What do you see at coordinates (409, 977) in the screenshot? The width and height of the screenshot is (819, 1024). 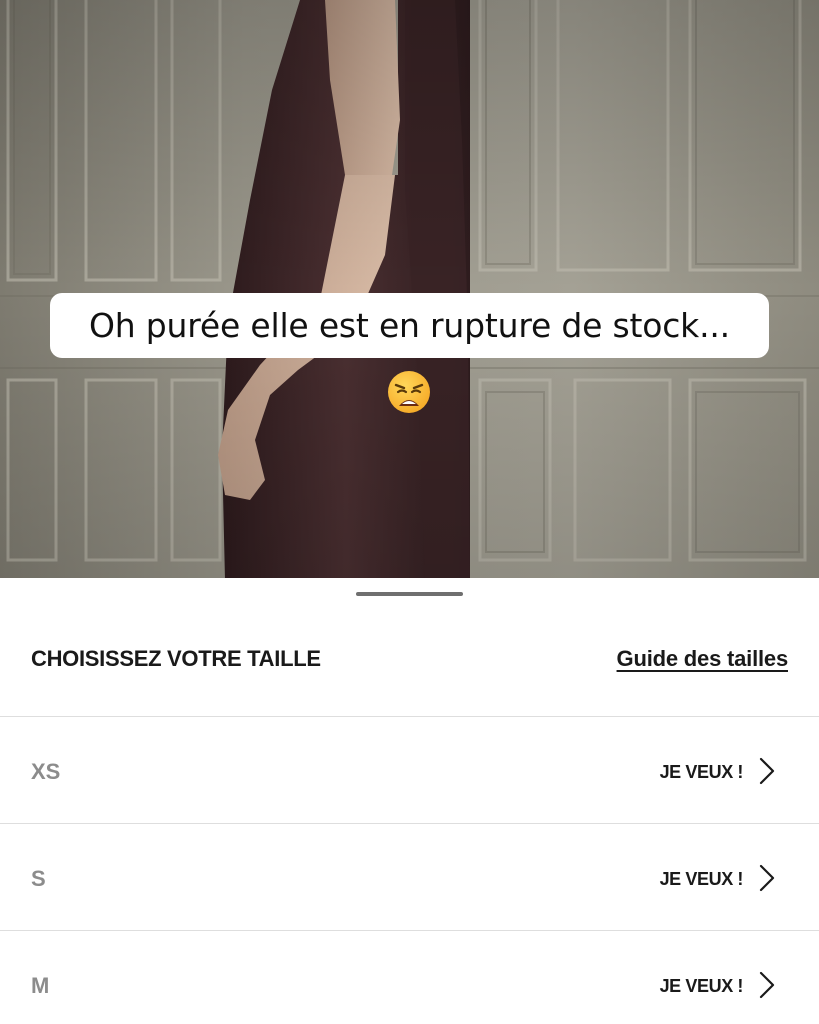 I see `size-option-m: M JE VEUX !` at bounding box center [409, 977].